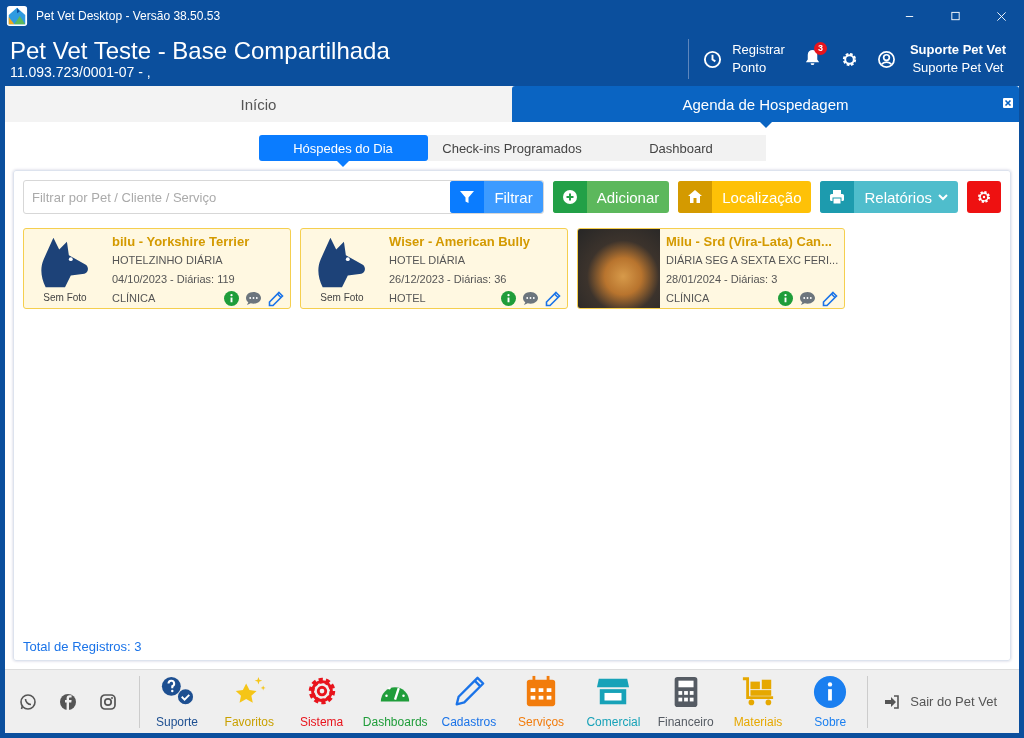 The image size is (1024, 738). I want to click on app-logo-icon, so click(17, 16).